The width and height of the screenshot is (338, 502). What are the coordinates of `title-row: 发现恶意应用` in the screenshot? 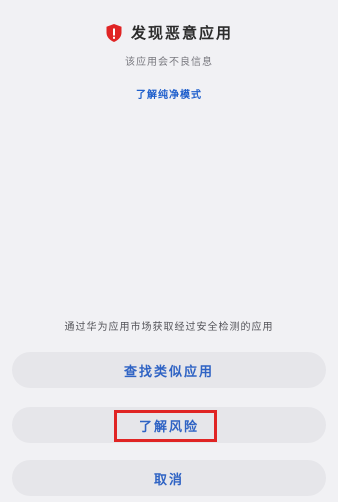 It's located at (169, 32).